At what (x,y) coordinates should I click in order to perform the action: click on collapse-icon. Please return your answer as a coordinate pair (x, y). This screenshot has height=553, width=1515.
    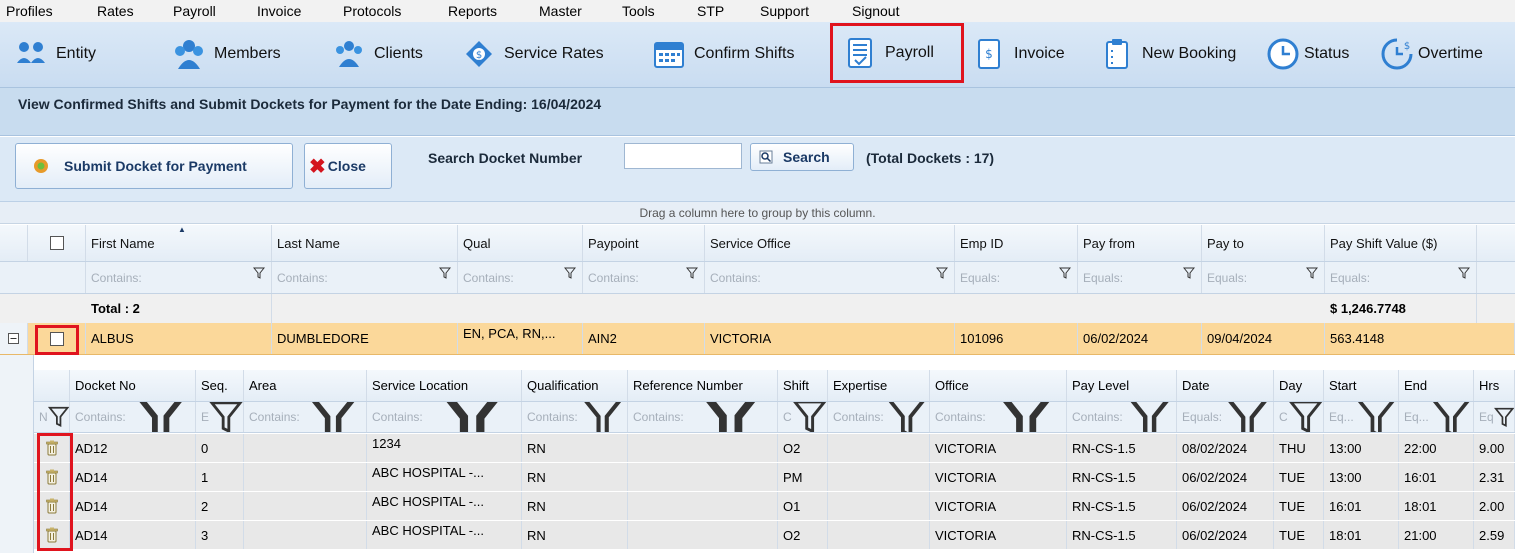
    Looking at the image, I should click on (13, 338).